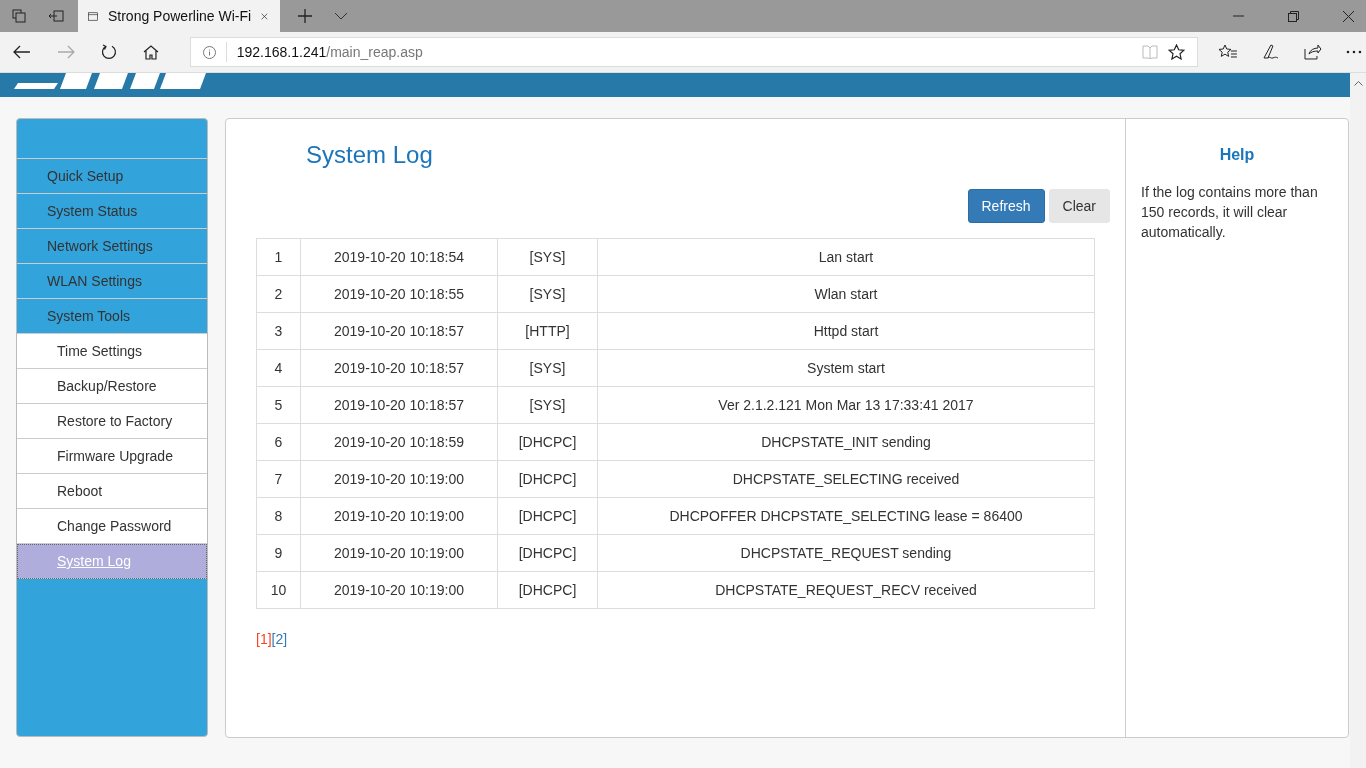  Describe the element at coordinates (399, 442) in the screenshot. I see `time-cell: 2019-10-20 10:18:59` at that location.